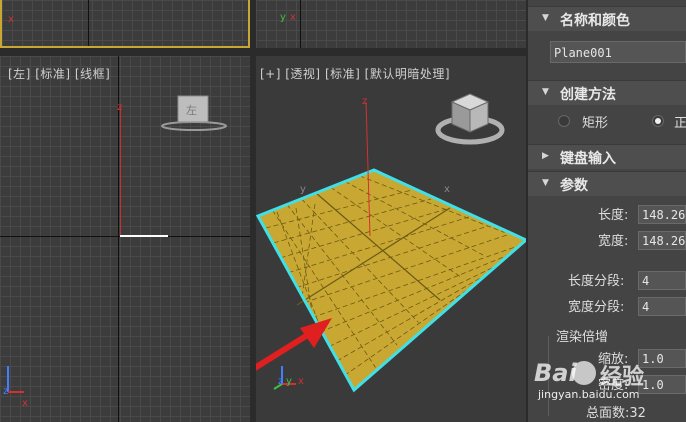 The width and height of the screenshot is (686, 422). I want to click on watermark-url: jingyan.baidu.com, so click(589, 394).